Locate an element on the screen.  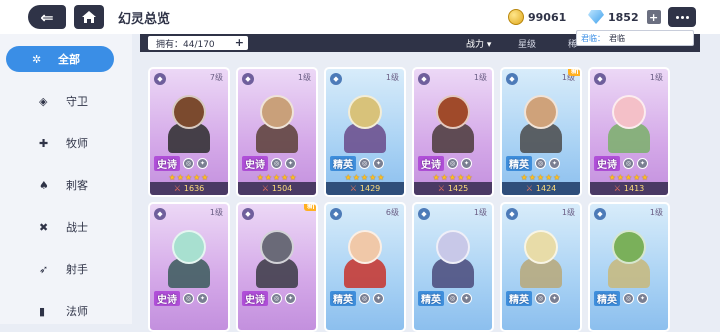
sidebar-item-label: 法师 is located at coordinates (77, 311).